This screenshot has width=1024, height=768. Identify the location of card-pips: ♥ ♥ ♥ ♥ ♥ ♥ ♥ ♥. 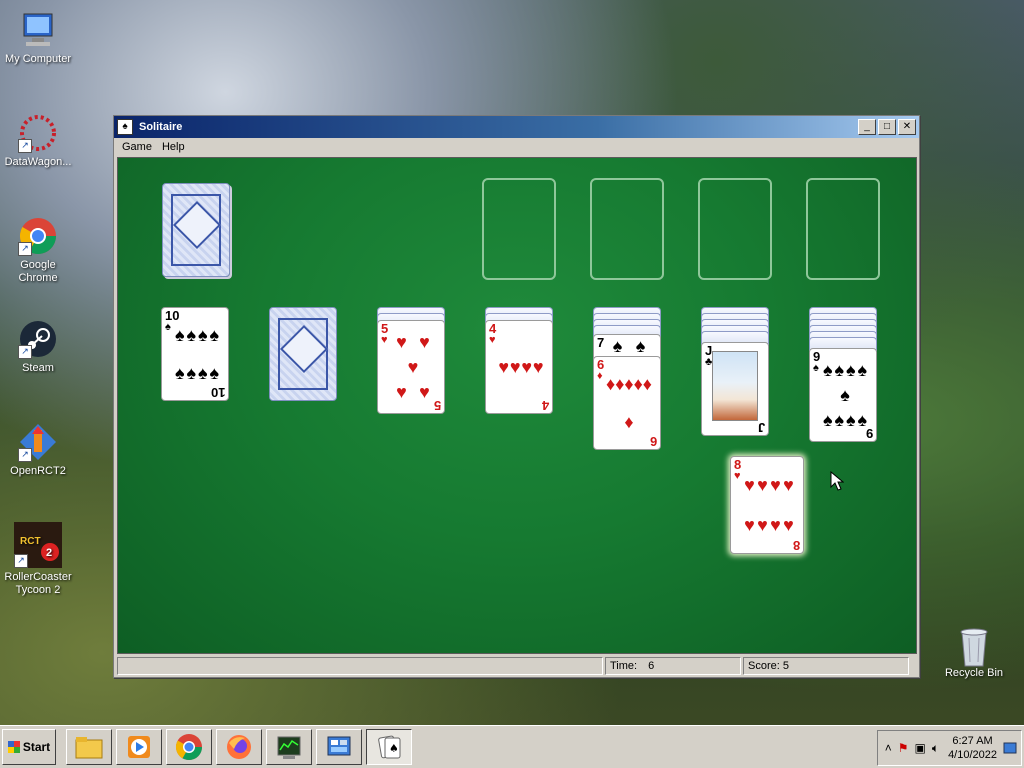
(769, 505).